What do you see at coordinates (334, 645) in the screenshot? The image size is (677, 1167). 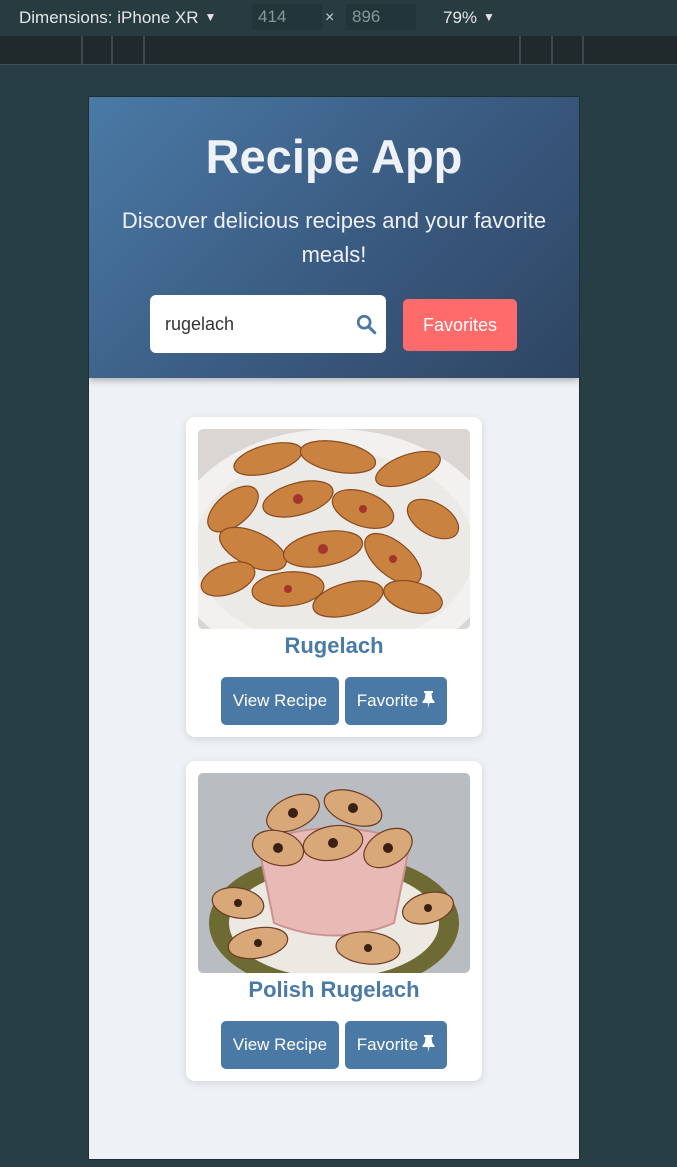 I see `recipe-title: Rugelach` at bounding box center [334, 645].